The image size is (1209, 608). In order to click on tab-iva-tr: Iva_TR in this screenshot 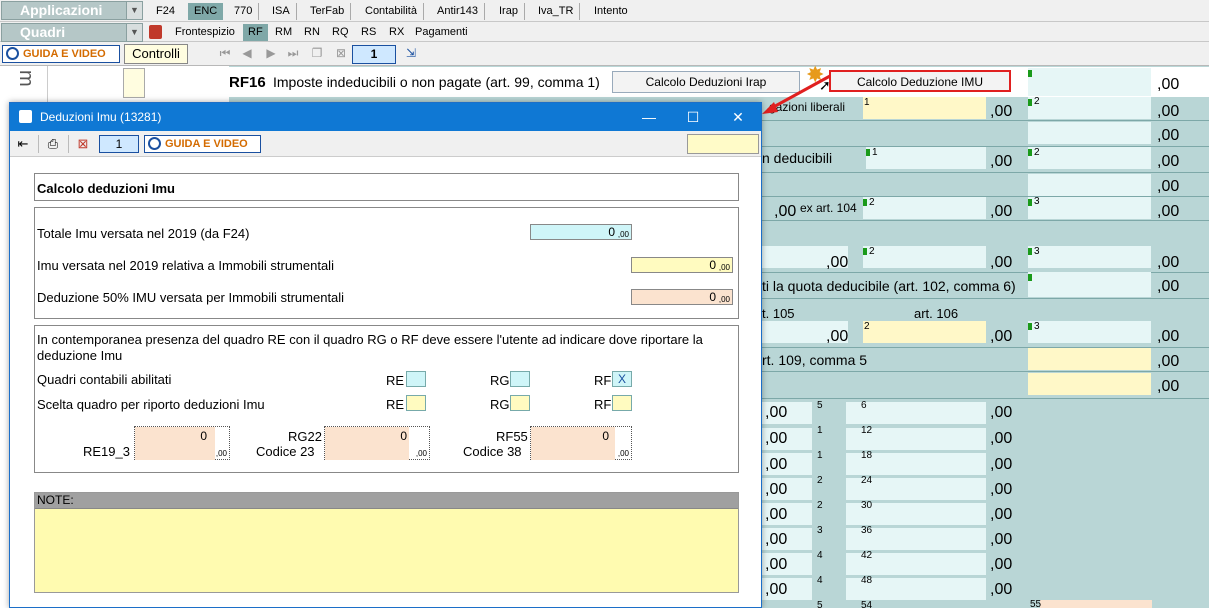, I will do `click(556, 11)`.